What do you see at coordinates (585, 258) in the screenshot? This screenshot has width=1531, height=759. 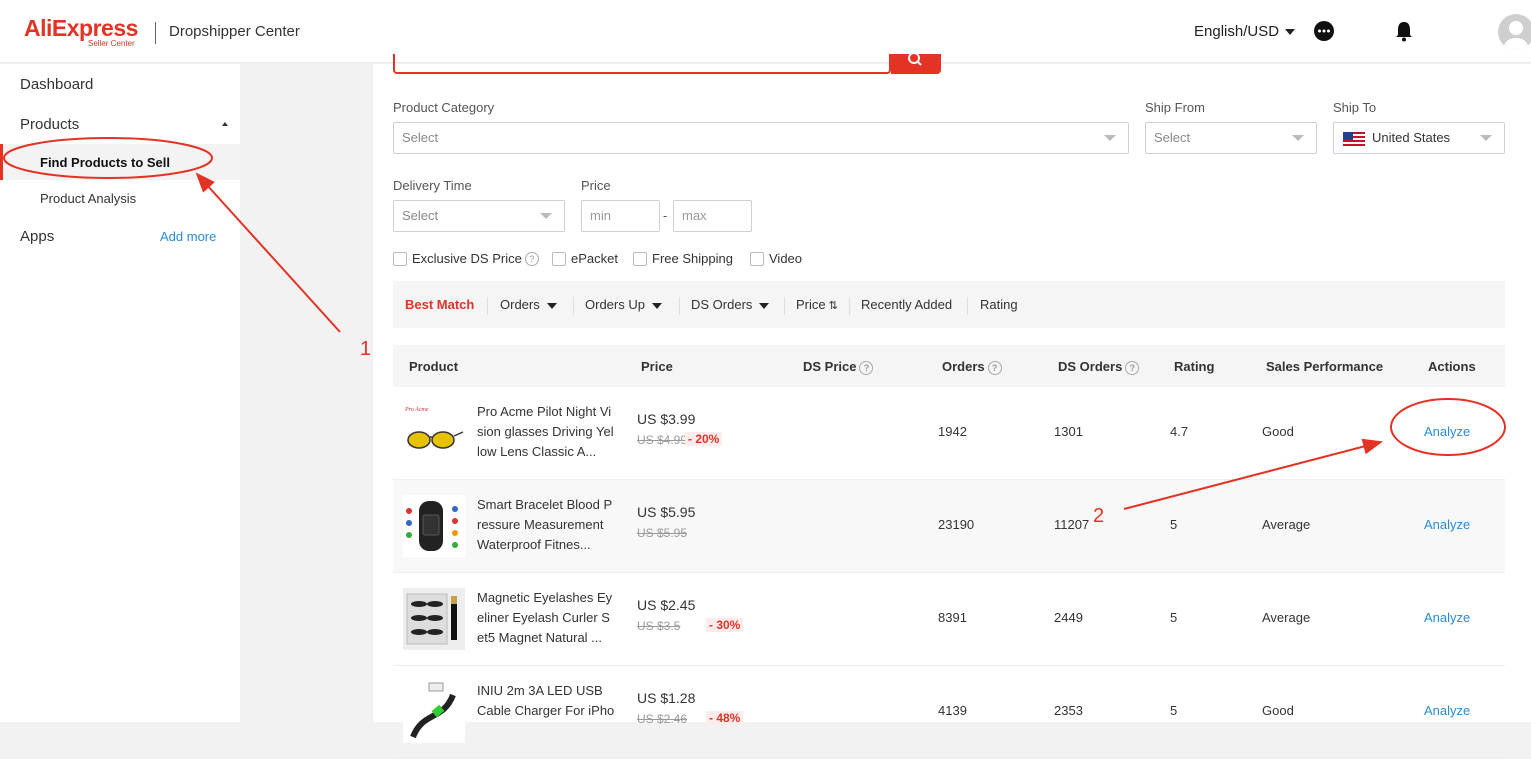 I see `epacket-checkbox: ePacket` at bounding box center [585, 258].